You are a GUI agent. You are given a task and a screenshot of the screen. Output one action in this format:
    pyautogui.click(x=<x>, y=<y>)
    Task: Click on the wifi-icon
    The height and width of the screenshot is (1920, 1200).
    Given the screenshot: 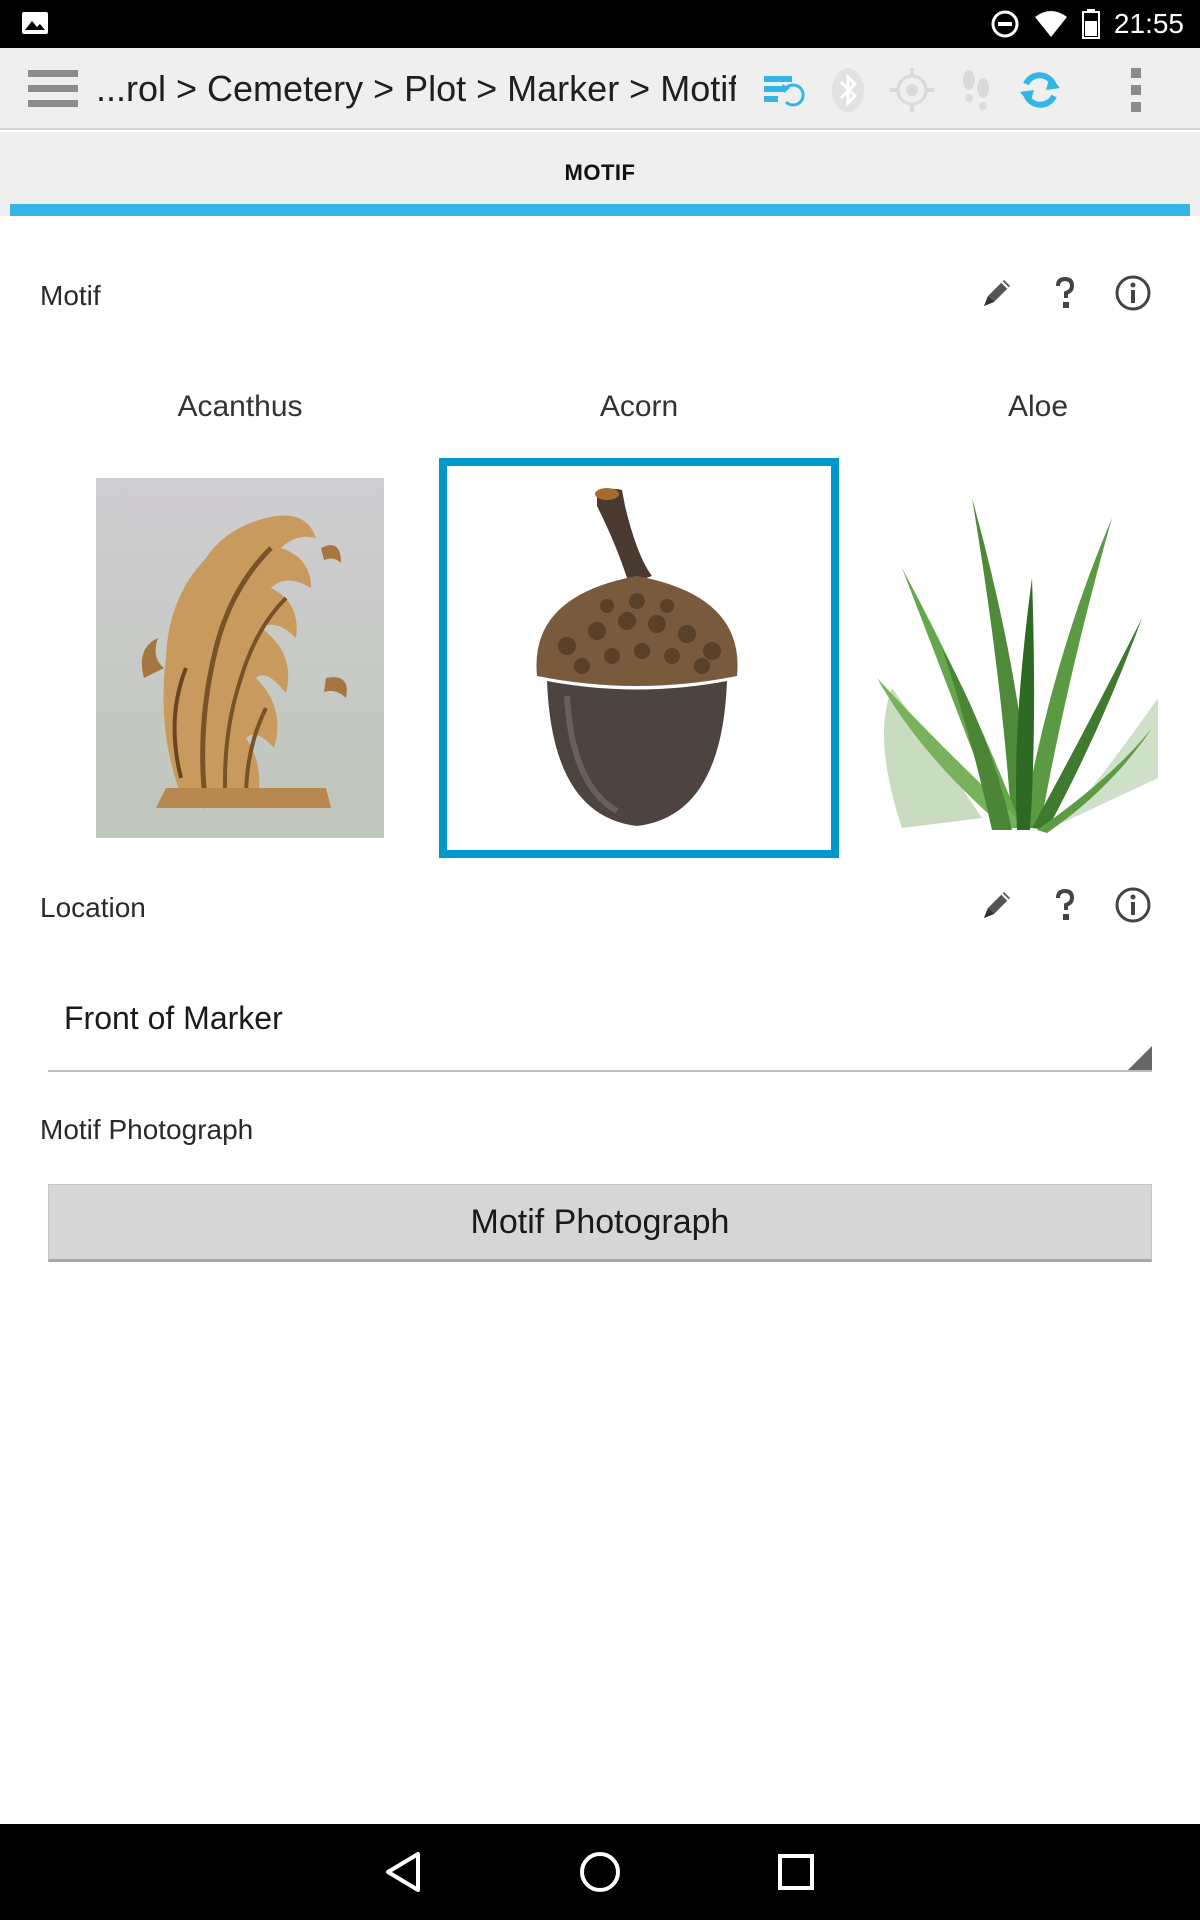 What is the action you would take?
    pyautogui.click(x=1050, y=24)
    